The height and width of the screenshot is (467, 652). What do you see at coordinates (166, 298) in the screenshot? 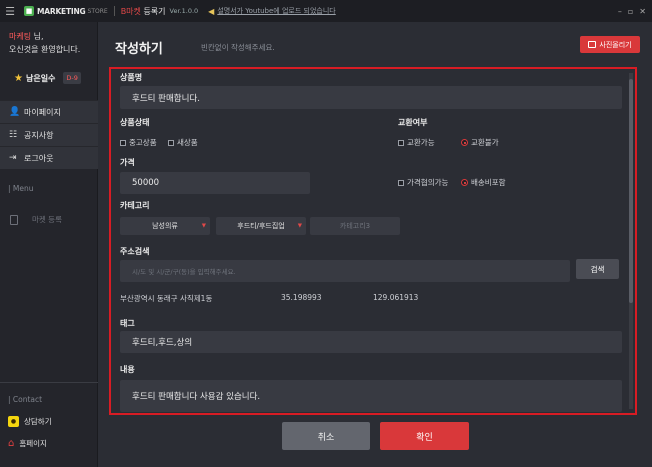
I see `address-result: 부산광역시 동래구 사직제1동` at bounding box center [166, 298].